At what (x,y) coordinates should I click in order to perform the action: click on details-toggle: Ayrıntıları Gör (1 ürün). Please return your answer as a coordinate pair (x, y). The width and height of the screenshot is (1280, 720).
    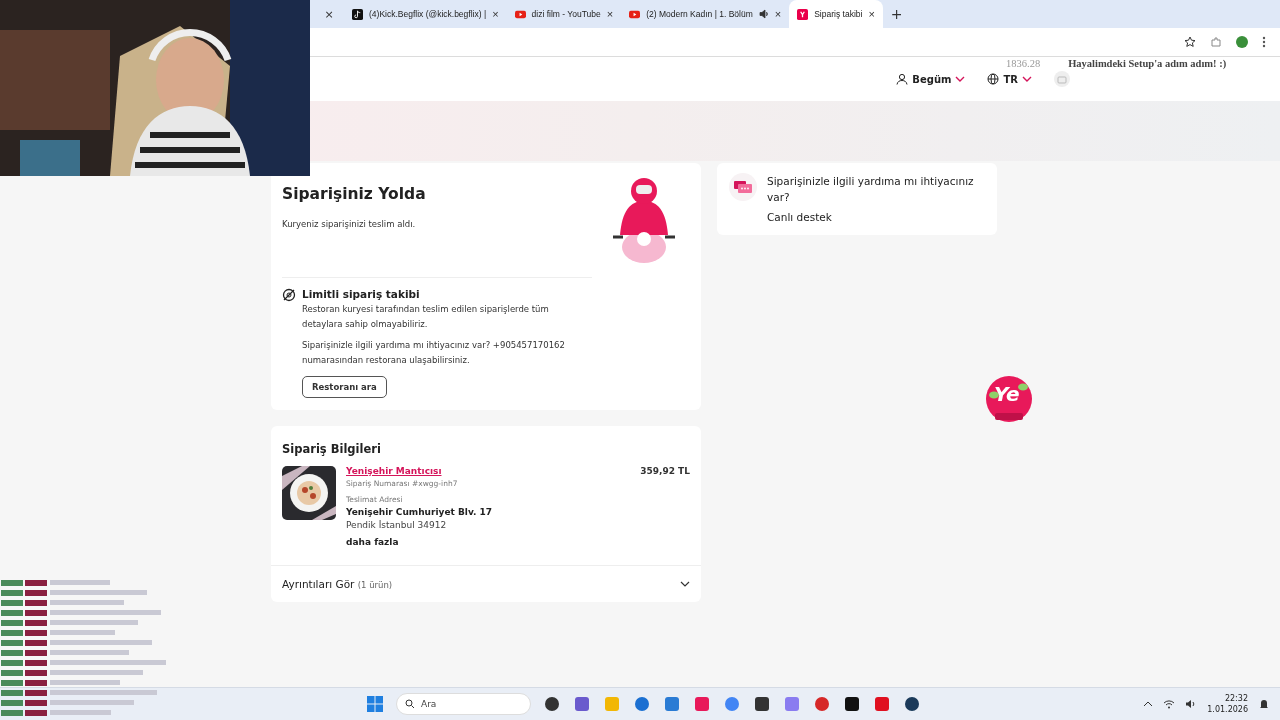
    Looking at the image, I should click on (481, 584).